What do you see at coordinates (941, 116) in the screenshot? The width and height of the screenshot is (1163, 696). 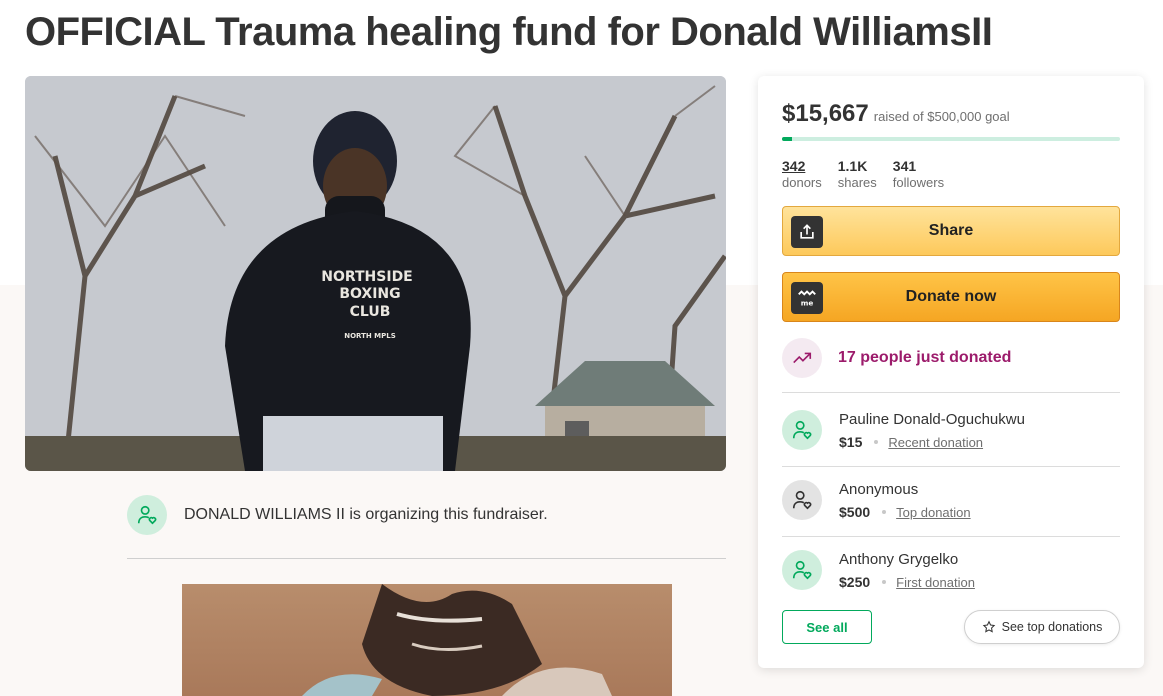 I see `goal-text: raised of $500,000 goal` at bounding box center [941, 116].